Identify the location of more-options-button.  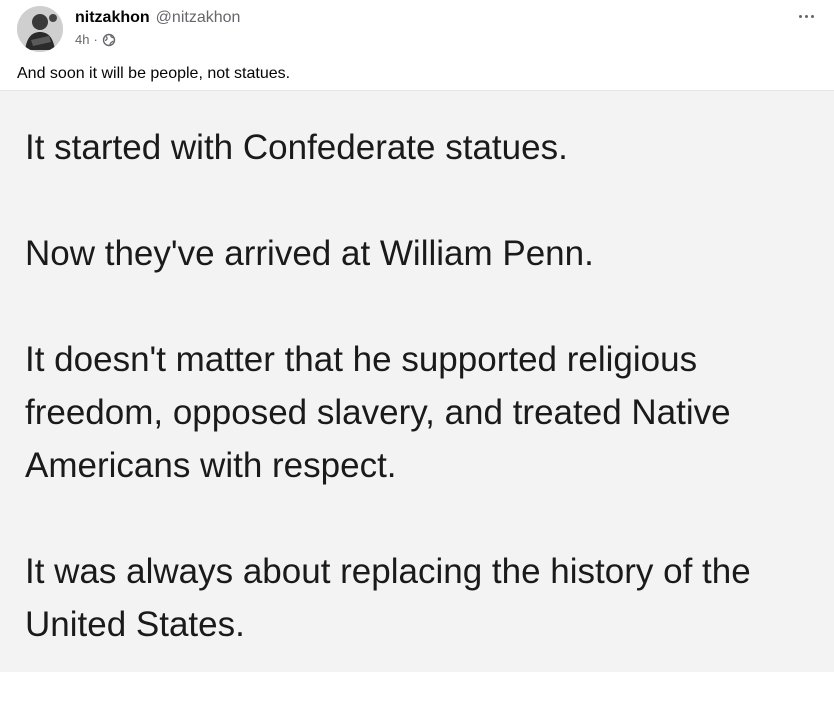
(806, 16).